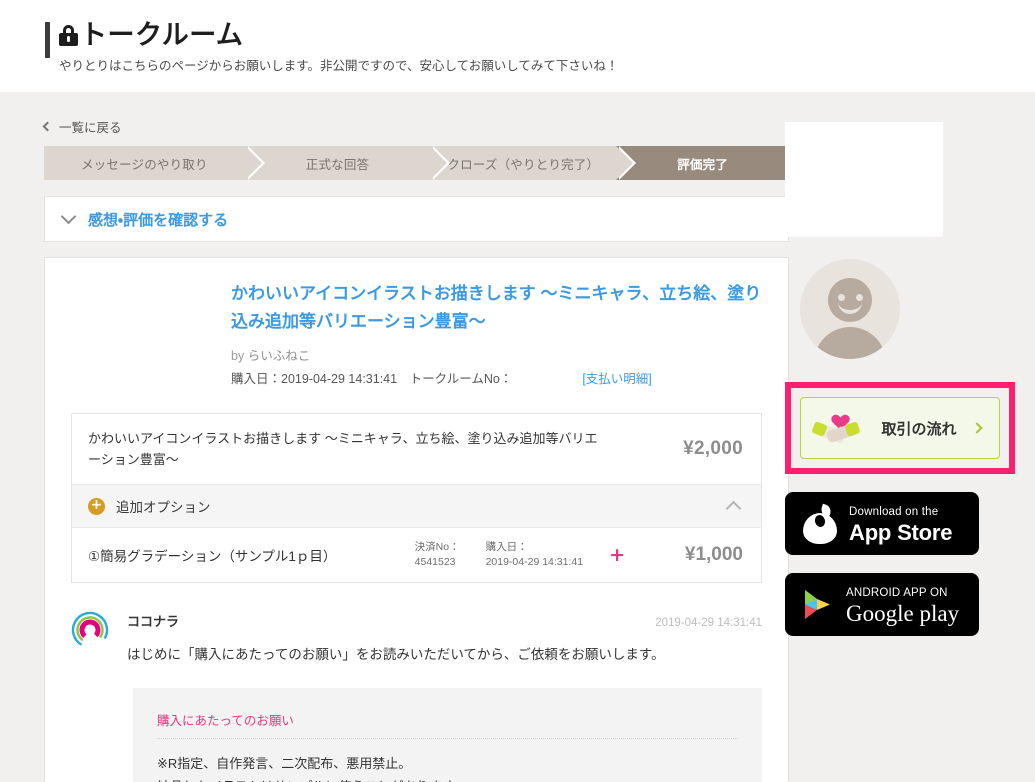 The width and height of the screenshot is (1035, 782). Describe the element at coordinates (919, 429) in the screenshot. I see `transaction-flow-label: 取引の流れ` at that location.